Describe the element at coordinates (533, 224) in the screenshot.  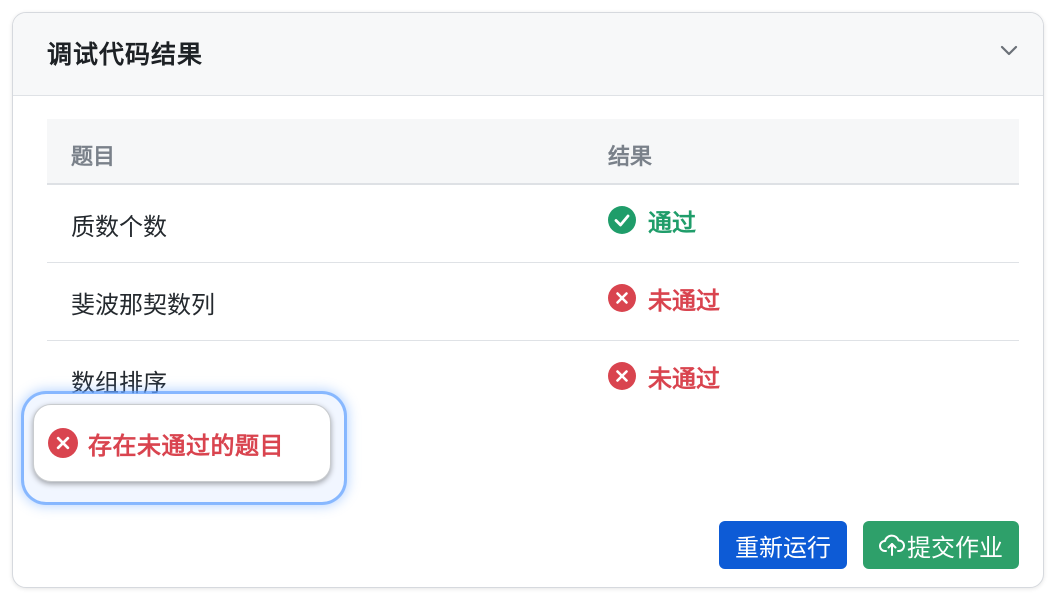
I see `table-row: 质数个数 通过` at that location.